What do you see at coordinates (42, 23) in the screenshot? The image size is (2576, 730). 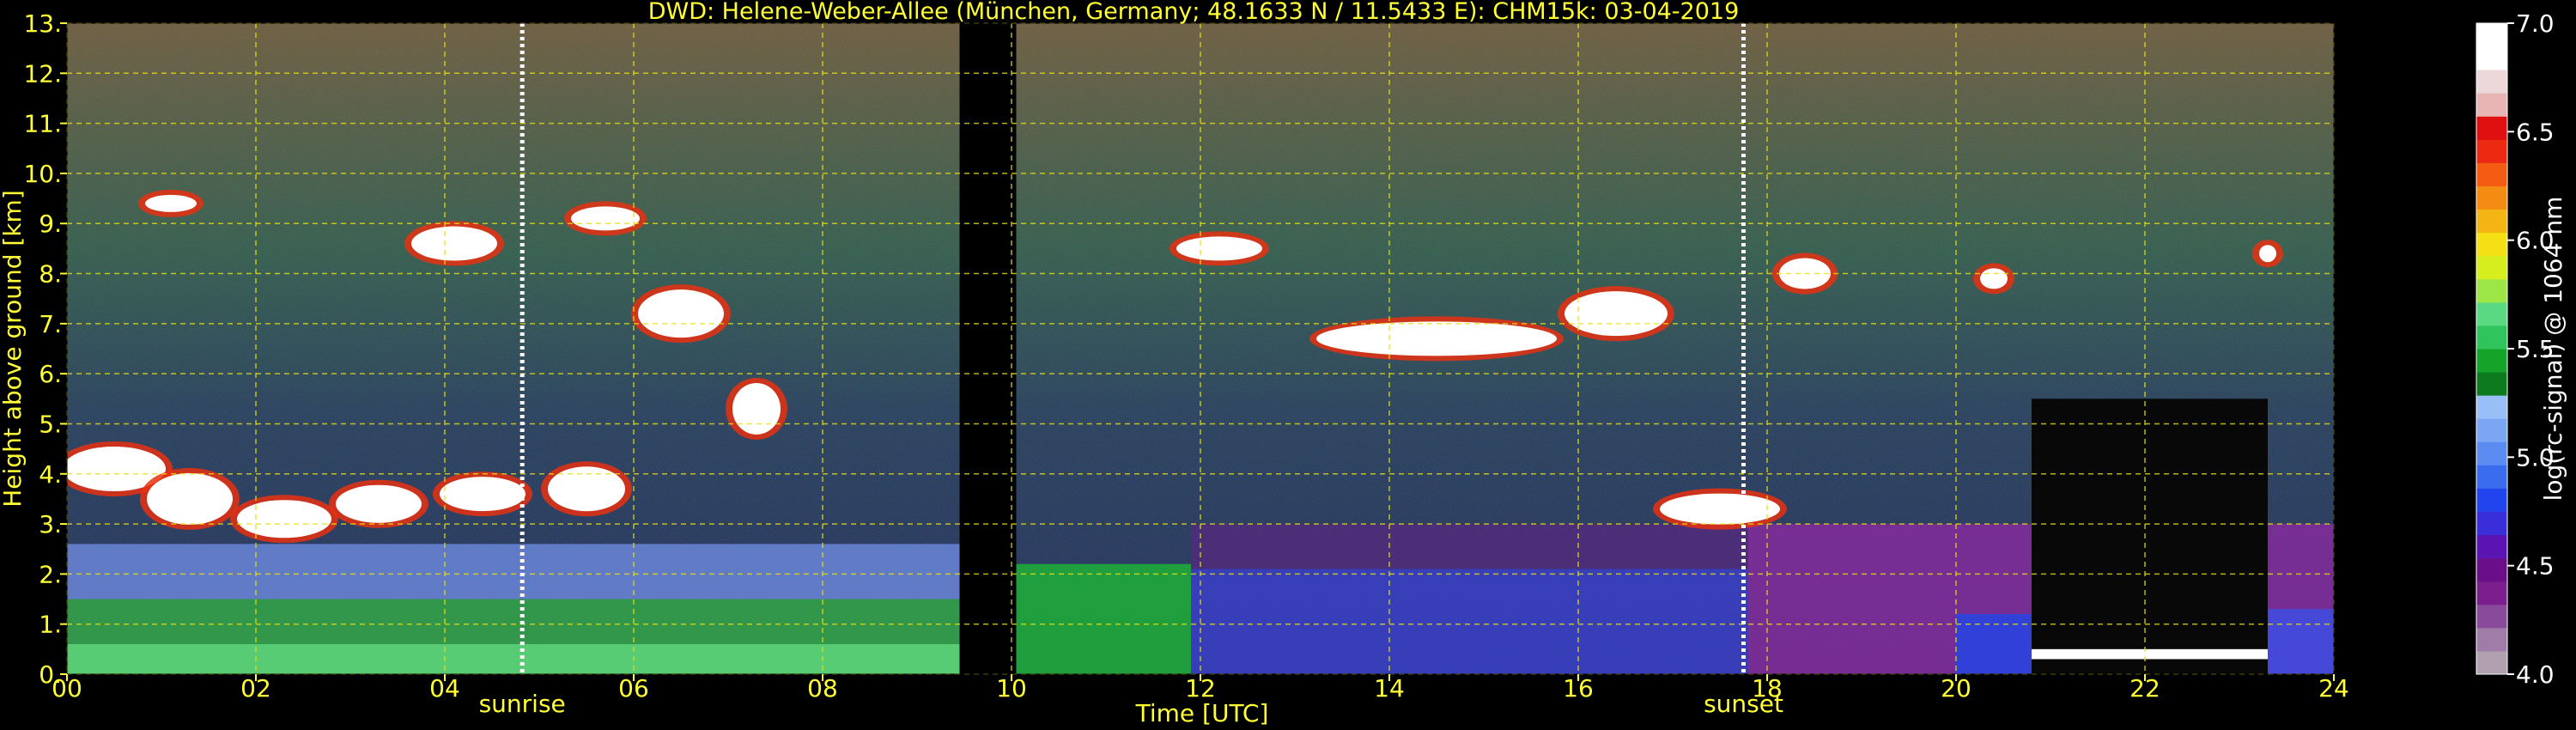 I see `y-tick-label: 13.` at bounding box center [42, 23].